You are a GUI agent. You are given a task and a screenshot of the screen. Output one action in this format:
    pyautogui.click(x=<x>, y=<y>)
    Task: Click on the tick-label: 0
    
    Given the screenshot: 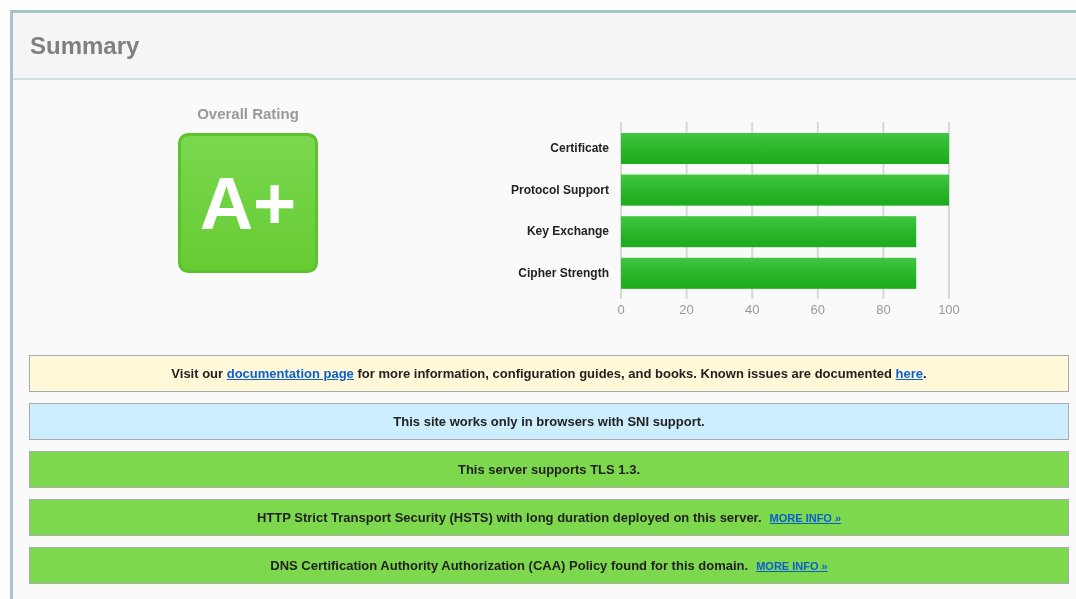 What is the action you would take?
    pyautogui.click(x=621, y=309)
    